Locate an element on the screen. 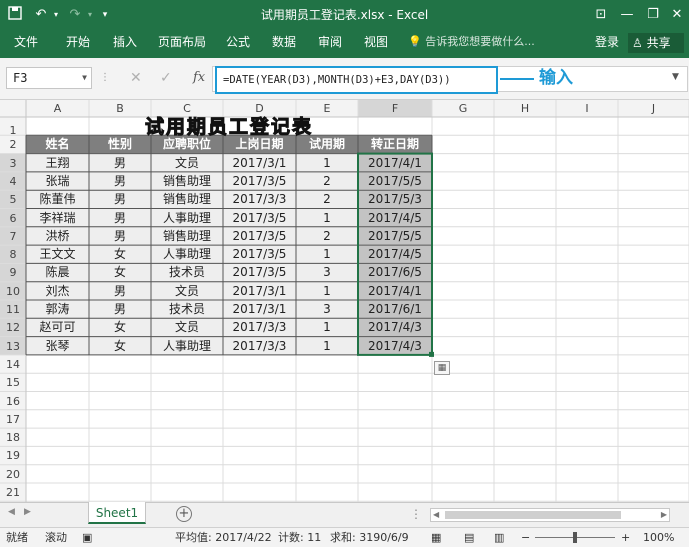 The height and width of the screenshot is (547, 689). cell-name: 张瑞 is located at coordinates (57, 181).